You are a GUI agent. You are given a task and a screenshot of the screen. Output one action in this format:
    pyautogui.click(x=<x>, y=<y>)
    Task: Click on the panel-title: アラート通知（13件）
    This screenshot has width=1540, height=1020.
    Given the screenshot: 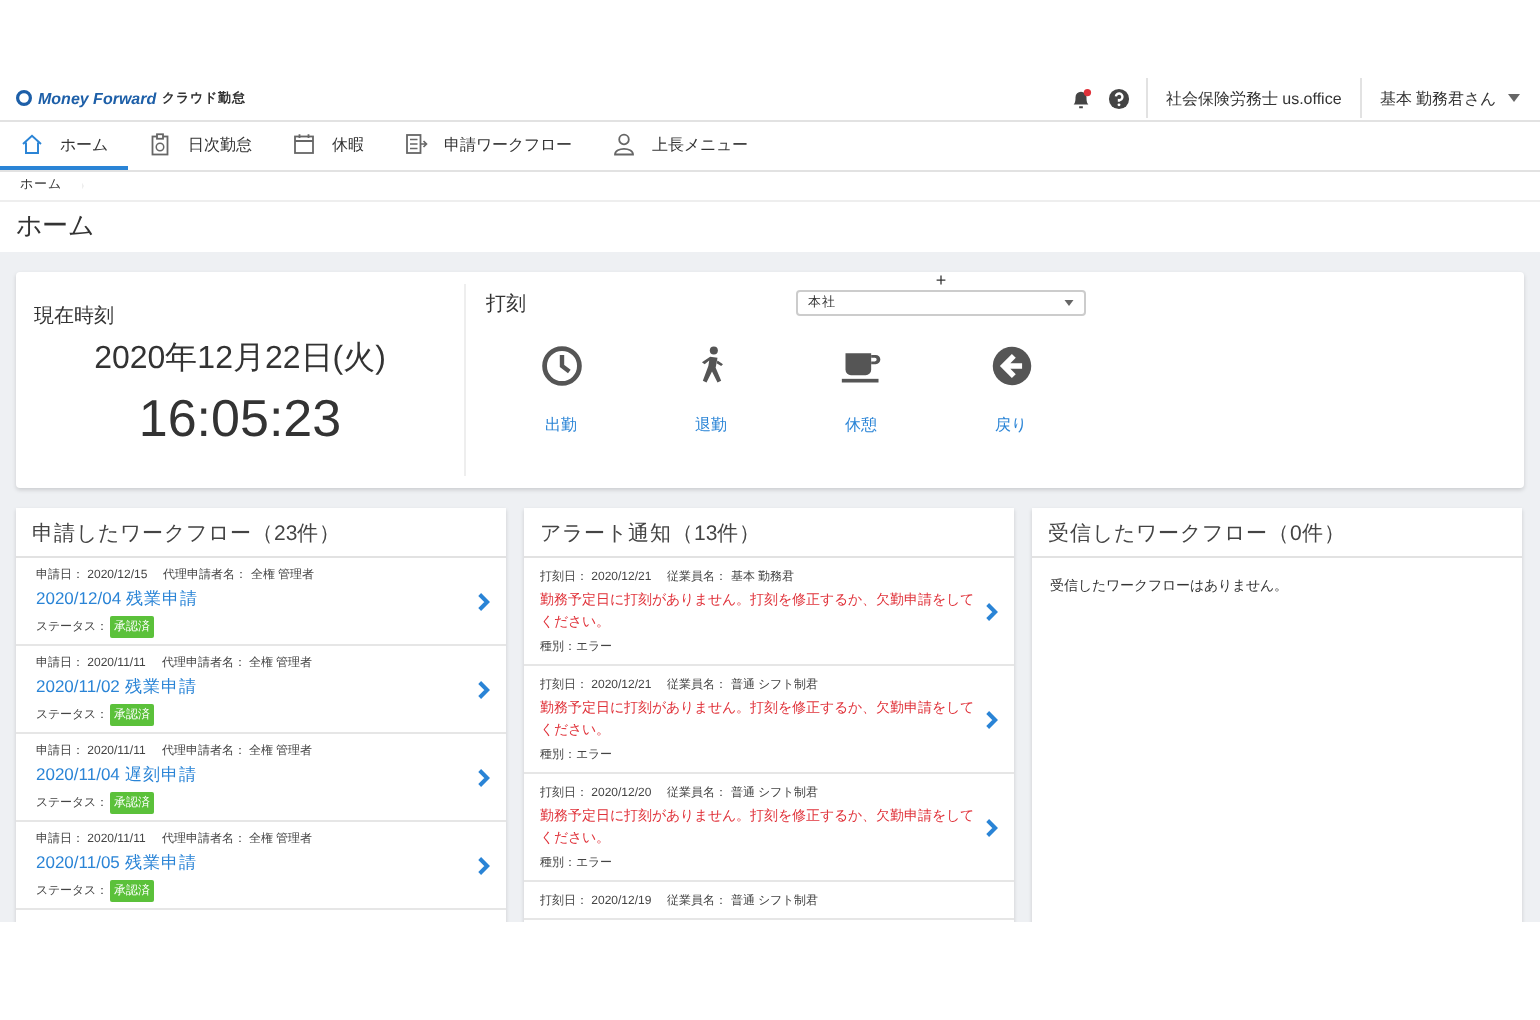 What is the action you would take?
    pyautogui.click(x=769, y=533)
    